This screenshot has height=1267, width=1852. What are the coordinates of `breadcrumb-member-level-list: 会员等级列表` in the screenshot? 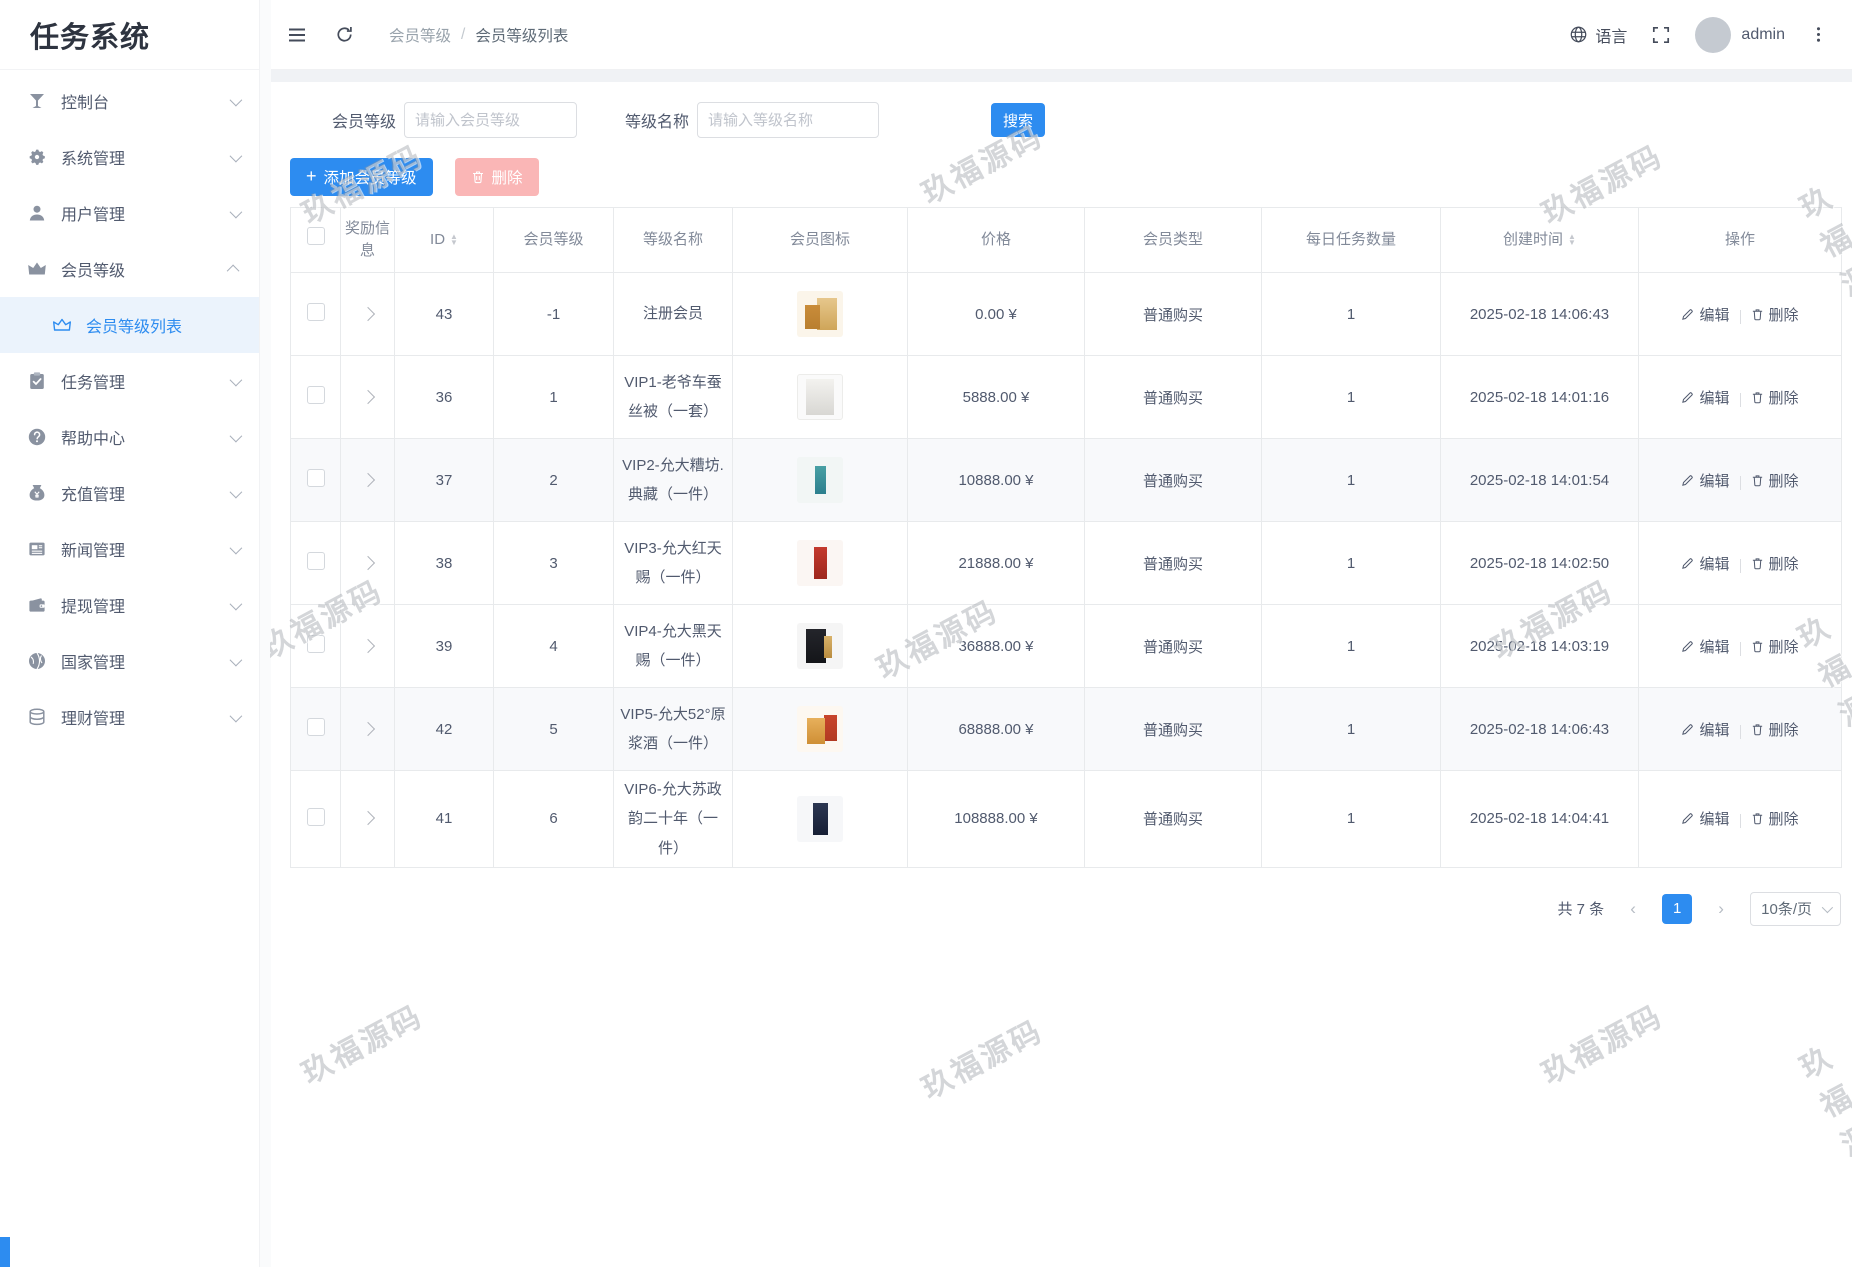 It's located at (521, 35).